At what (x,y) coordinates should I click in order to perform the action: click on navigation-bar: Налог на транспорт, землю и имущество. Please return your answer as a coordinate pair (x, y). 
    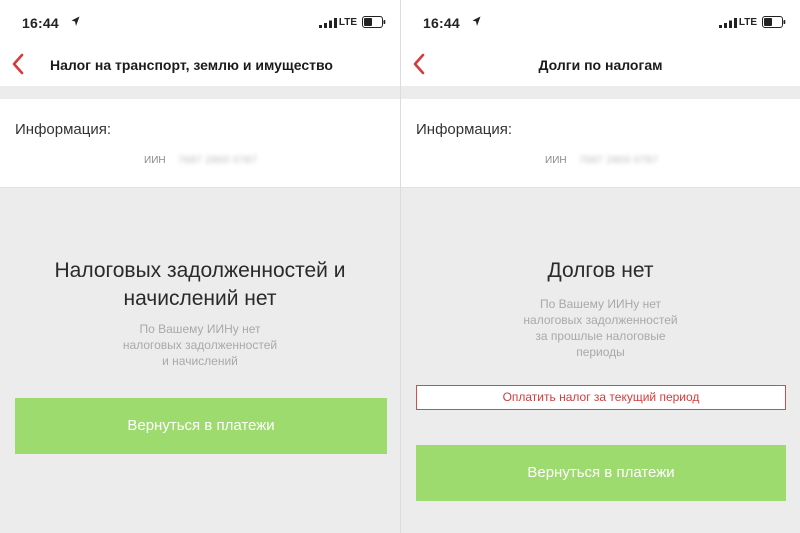
    Looking at the image, I should click on (200, 65).